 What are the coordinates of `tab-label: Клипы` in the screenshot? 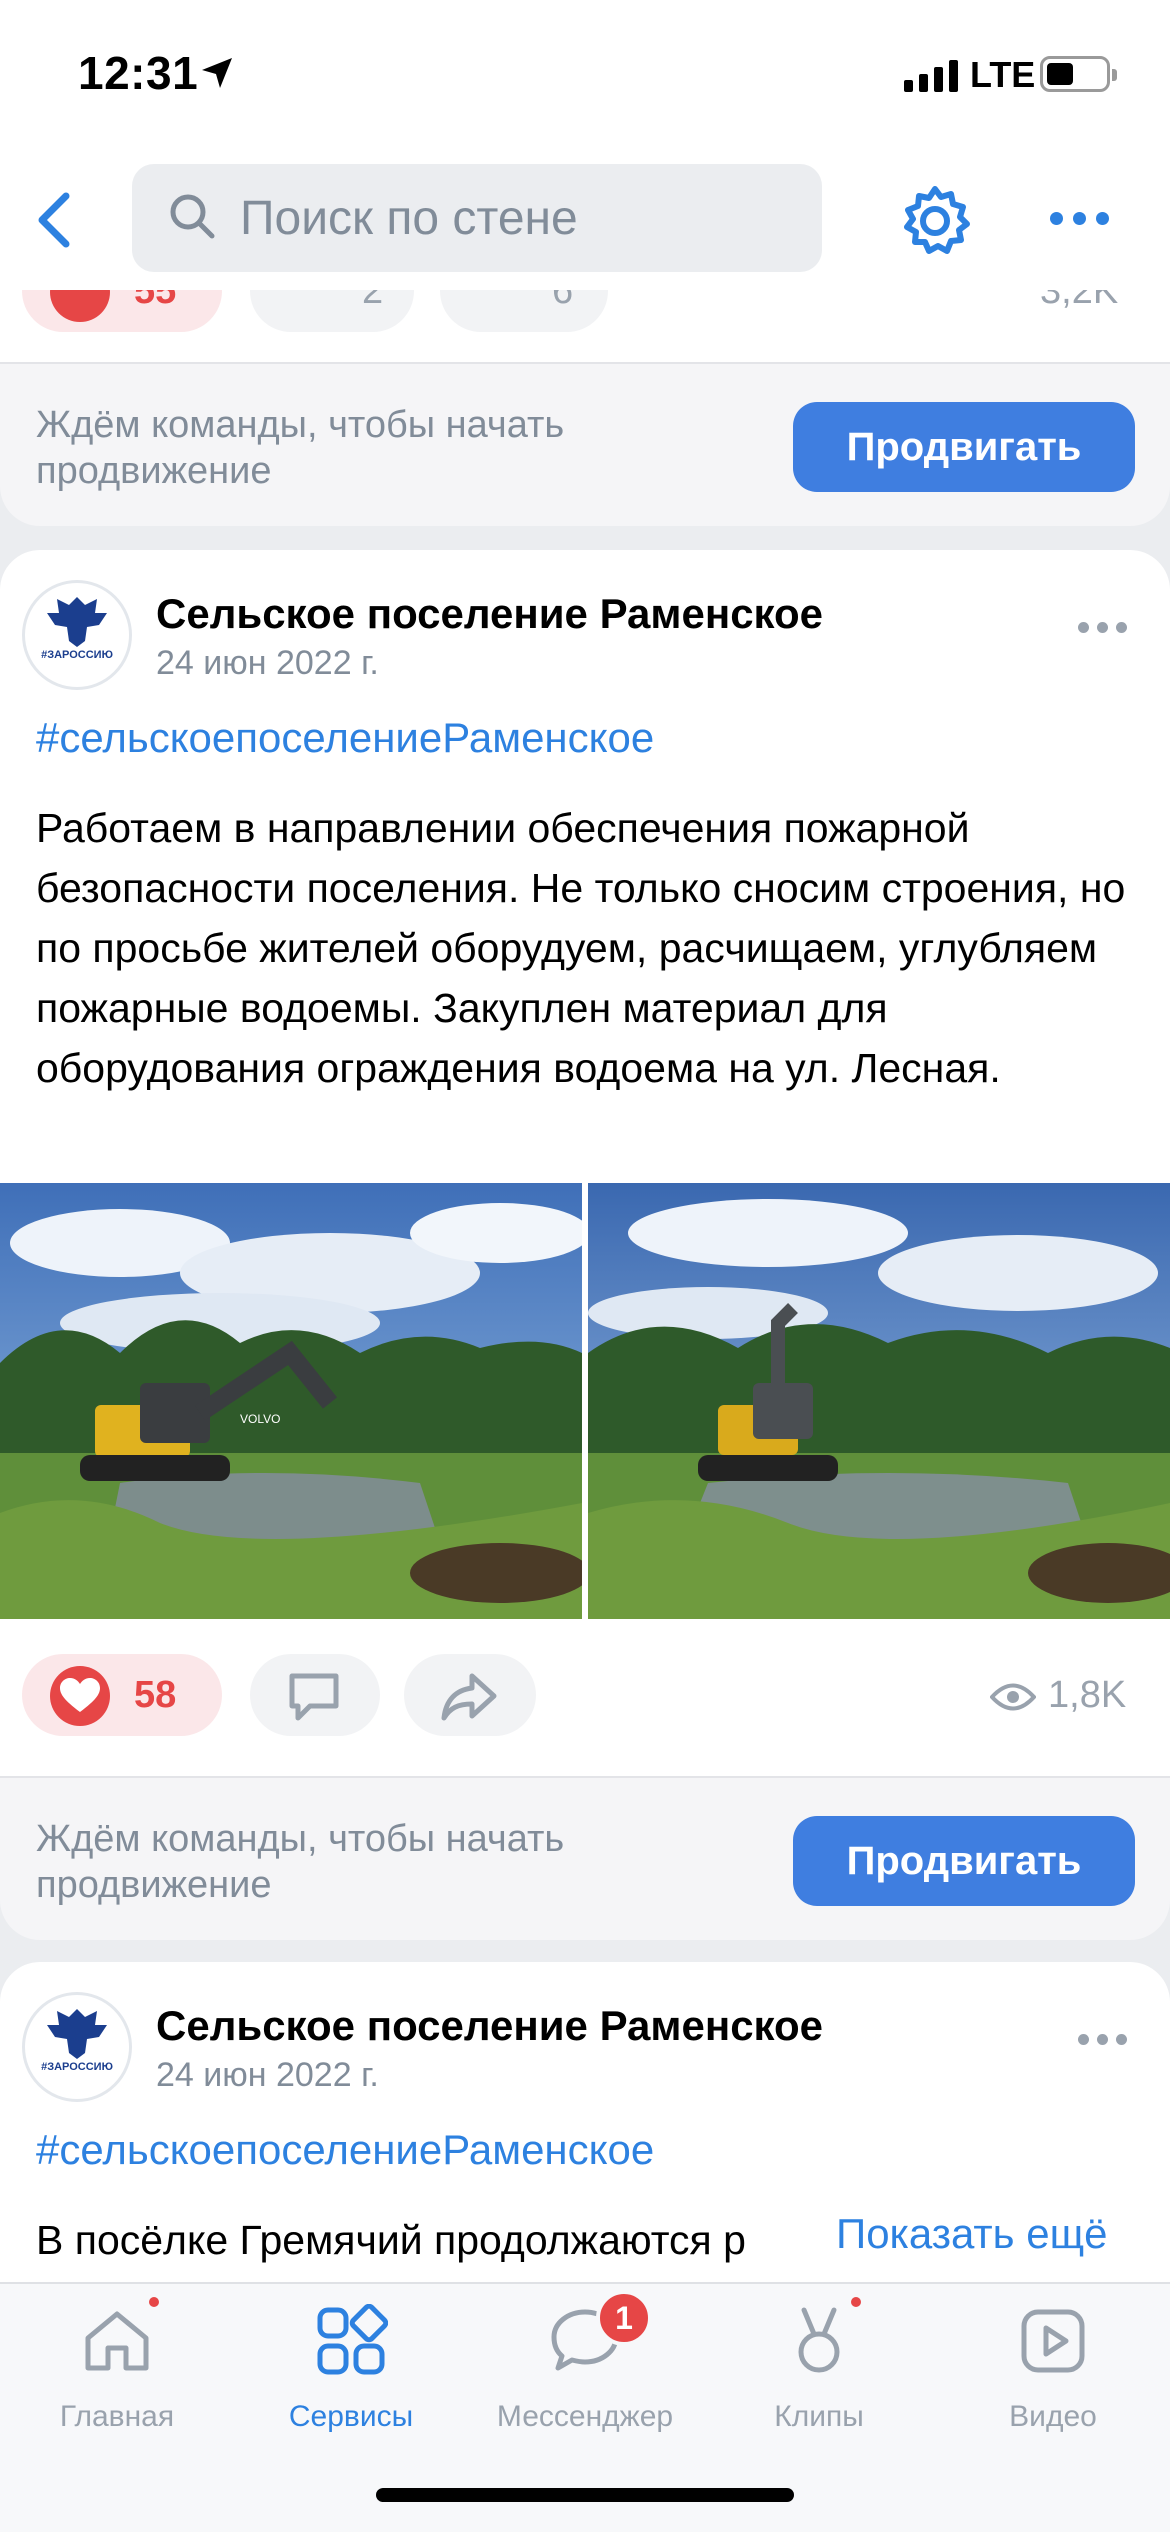 It's located at (819, 2416).